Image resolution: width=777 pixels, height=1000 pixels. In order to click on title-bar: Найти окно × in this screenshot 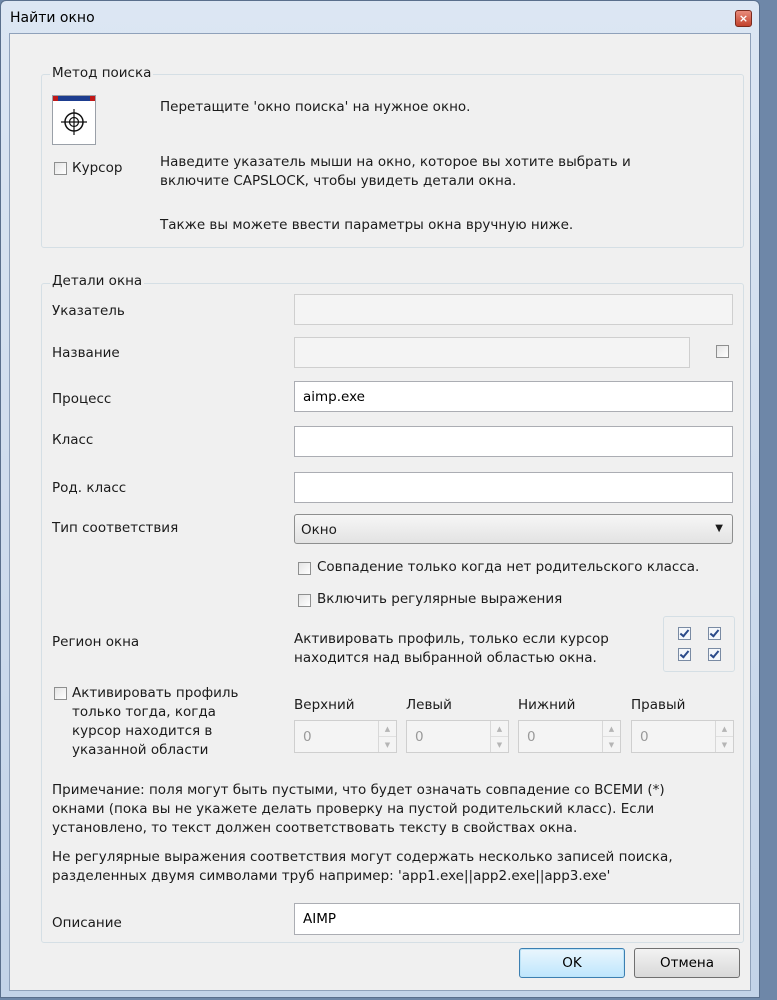, I will do `click(381, 17)`.